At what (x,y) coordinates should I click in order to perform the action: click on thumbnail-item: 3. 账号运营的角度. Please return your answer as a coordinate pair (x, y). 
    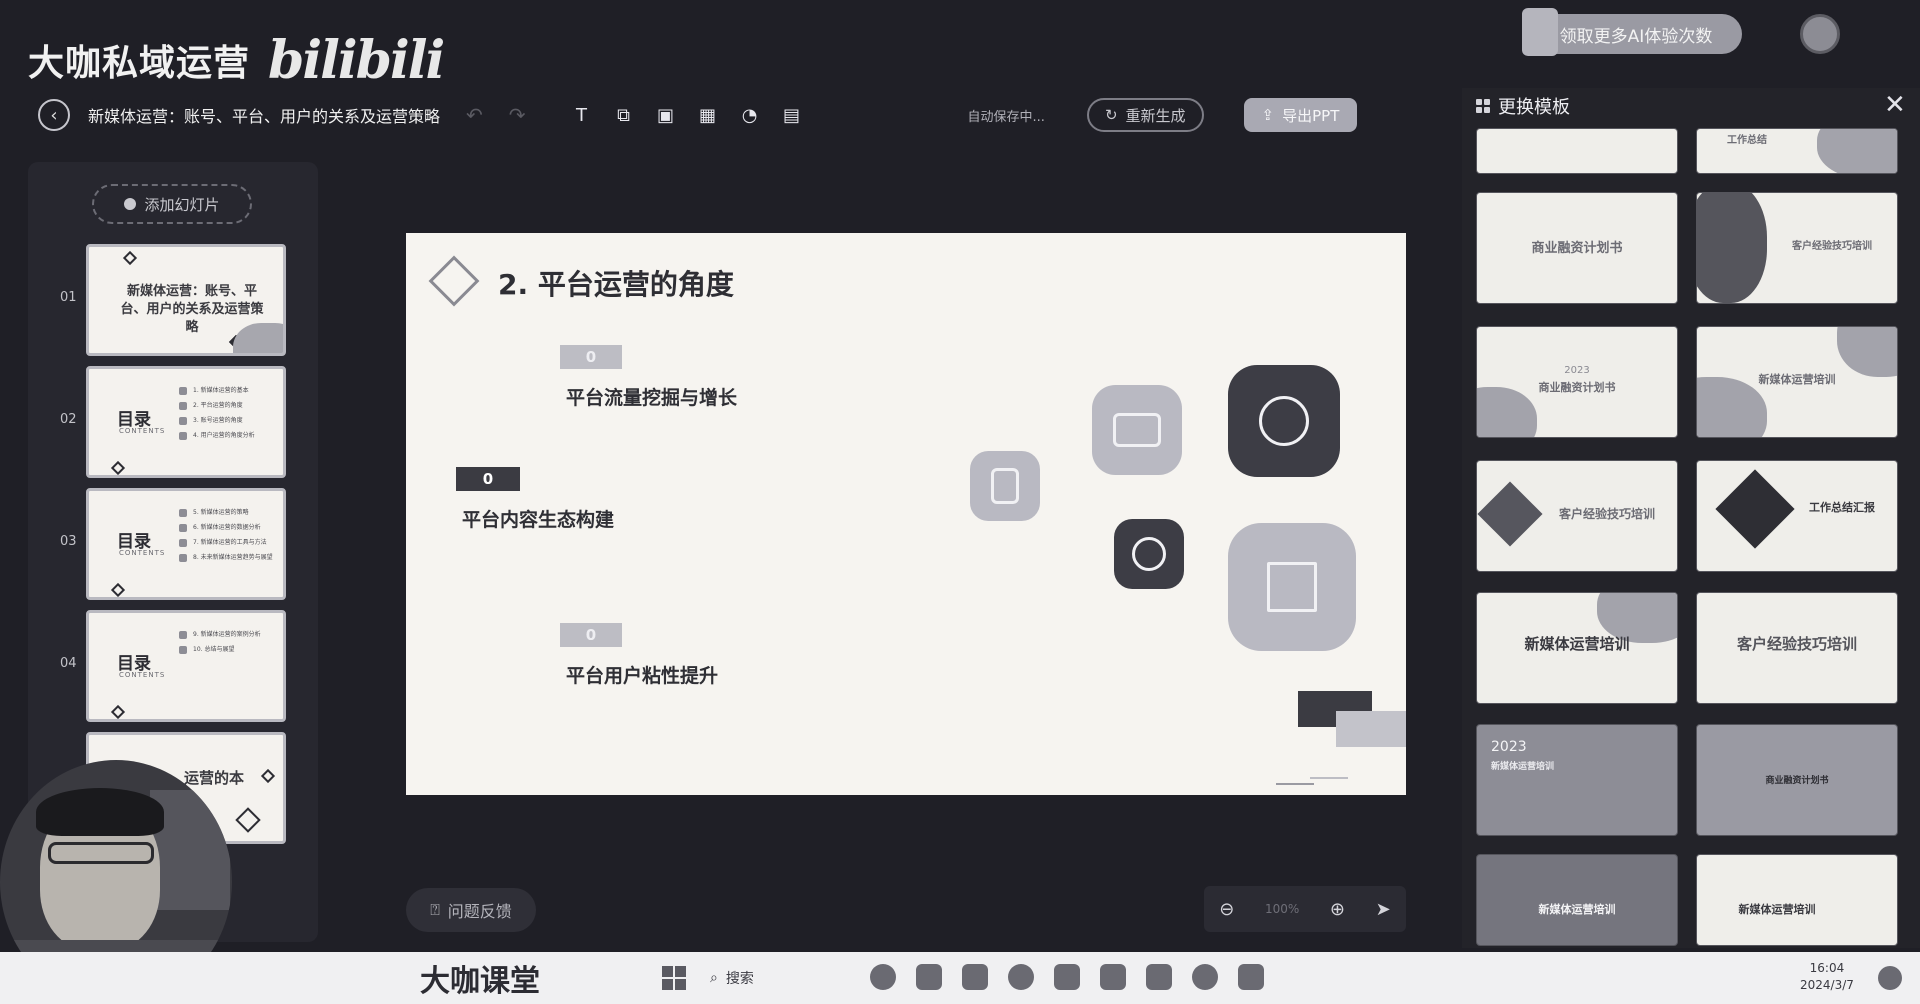
    Looking at the image, I should click on (229, 420).